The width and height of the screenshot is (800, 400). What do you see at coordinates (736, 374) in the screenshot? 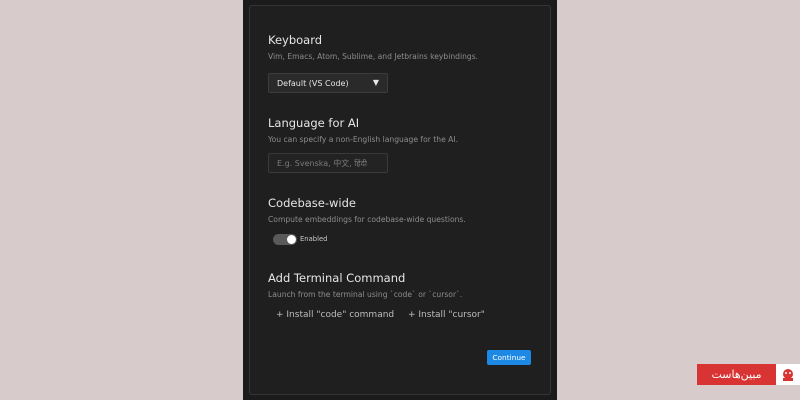
I see `watermark-text: مبین‌هاست` at bounding box center [736, 374].